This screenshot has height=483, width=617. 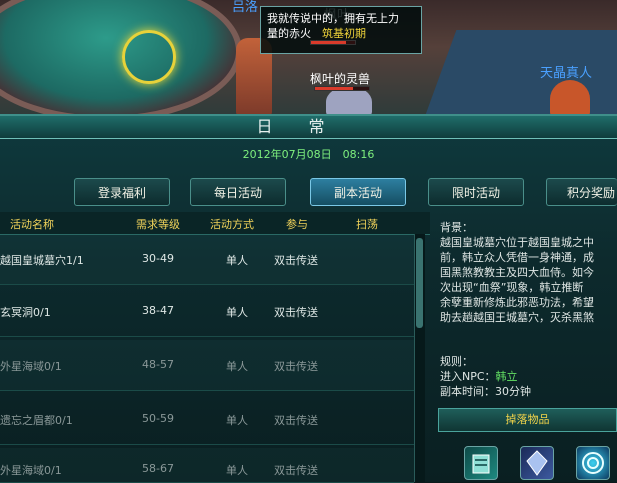 I want to click on scroll-icon, so click(x=481, y=463).